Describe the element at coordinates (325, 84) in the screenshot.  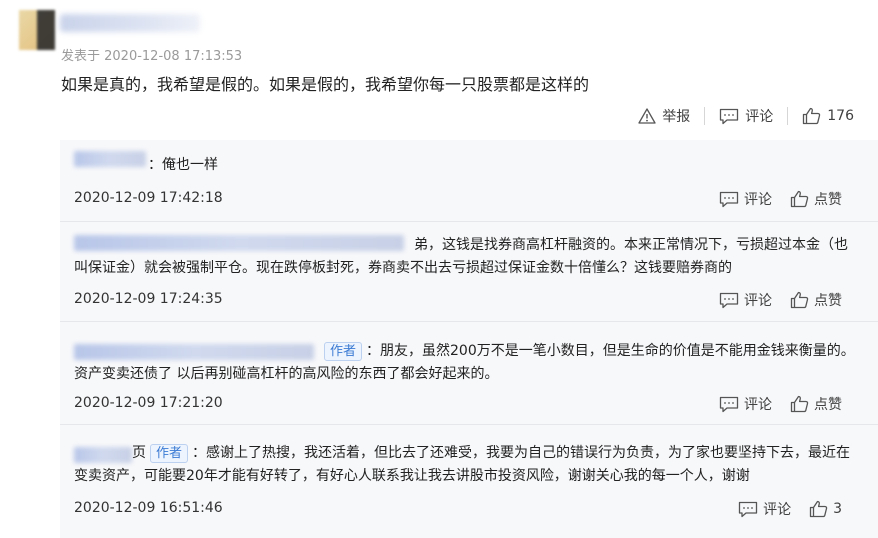
I see `post-content: 如果是真的，我希望是假的。如果是假的，我希望你每一只股票都是这样的` at that location.